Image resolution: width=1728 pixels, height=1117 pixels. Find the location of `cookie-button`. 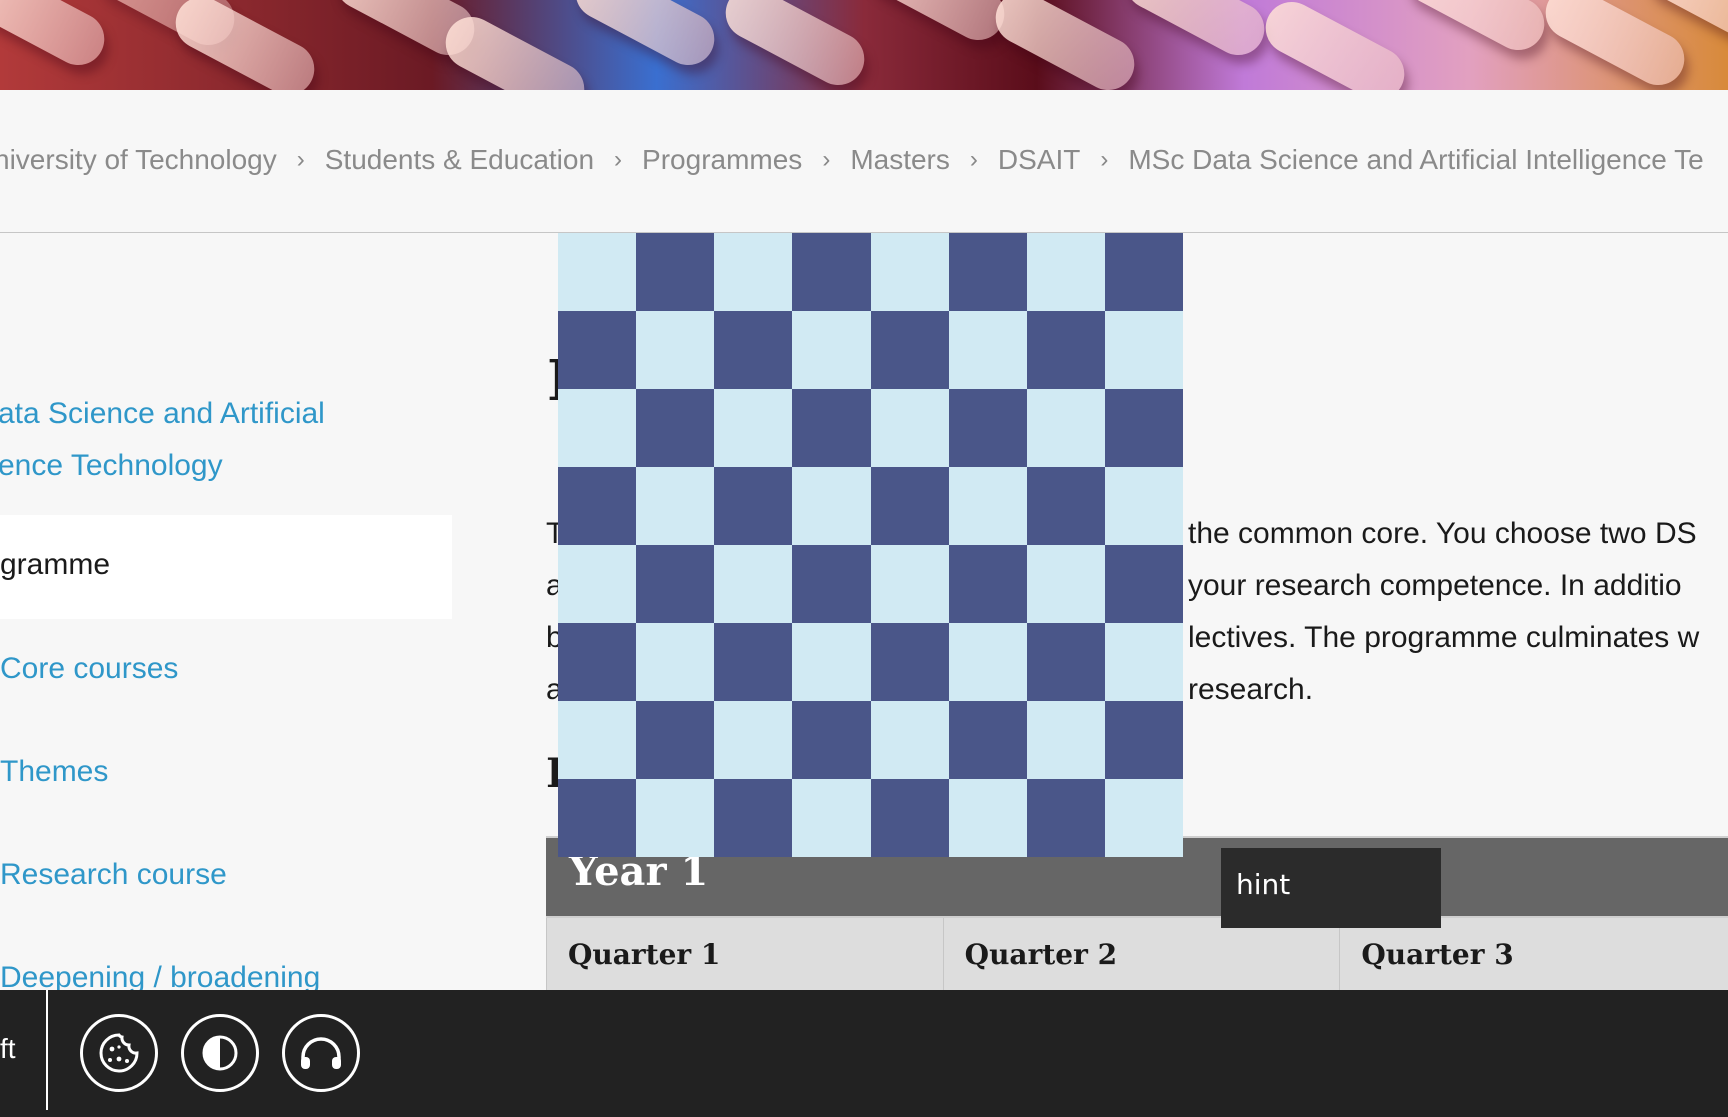

cookie-button is located at coordinates (119, 1053).